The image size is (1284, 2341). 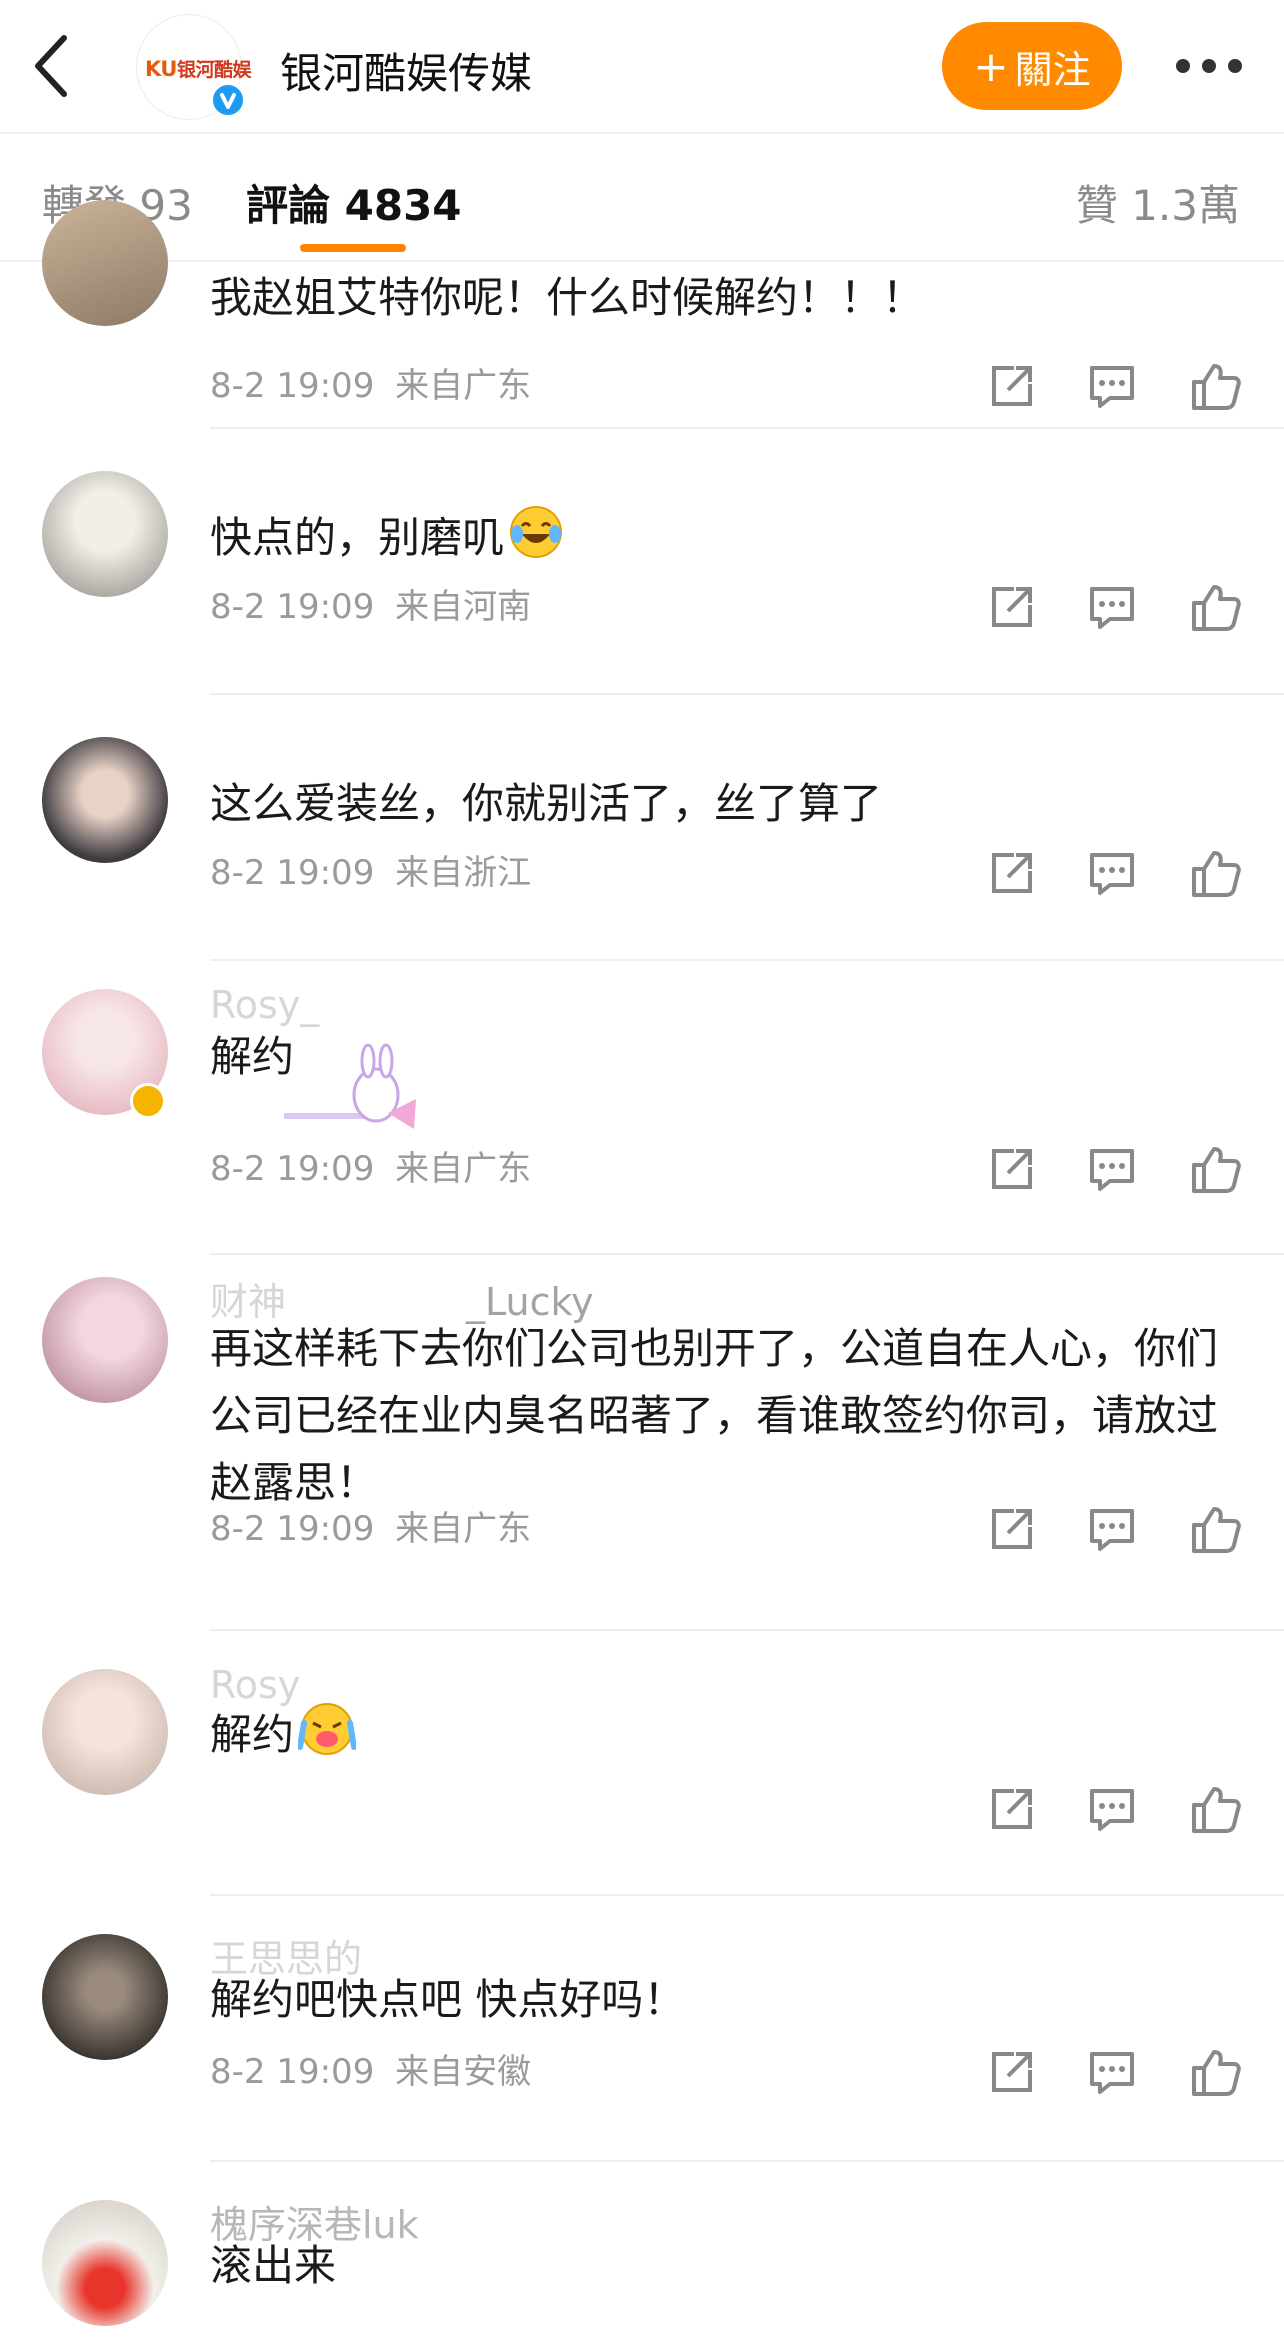 What do you see at coordinates (1158, 202) in the screenshot?
I see `tab-likes: 贊 1.3萬` at bounding box center [1158, 202].